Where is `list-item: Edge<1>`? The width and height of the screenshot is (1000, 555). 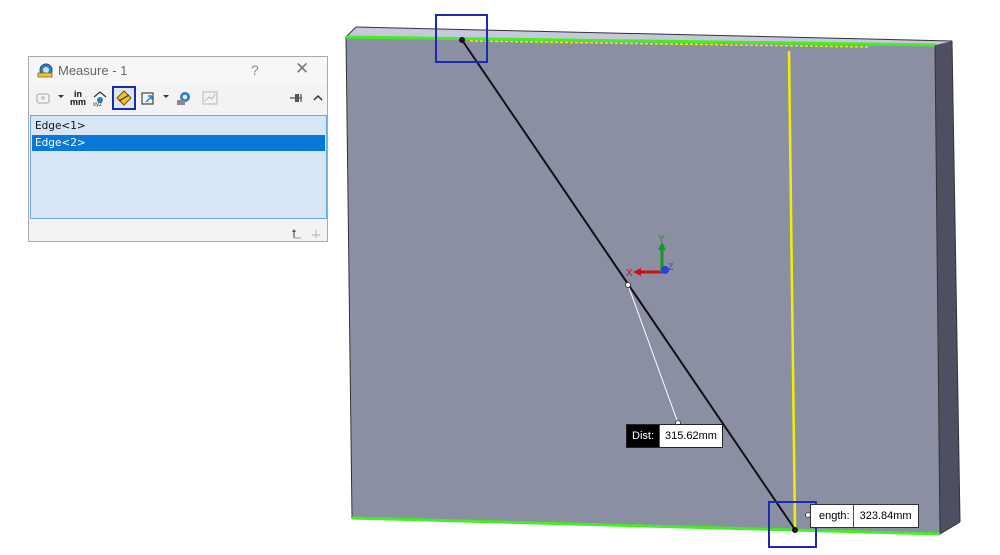 list-item: Edge<1> is located at coordinates (178, 126).